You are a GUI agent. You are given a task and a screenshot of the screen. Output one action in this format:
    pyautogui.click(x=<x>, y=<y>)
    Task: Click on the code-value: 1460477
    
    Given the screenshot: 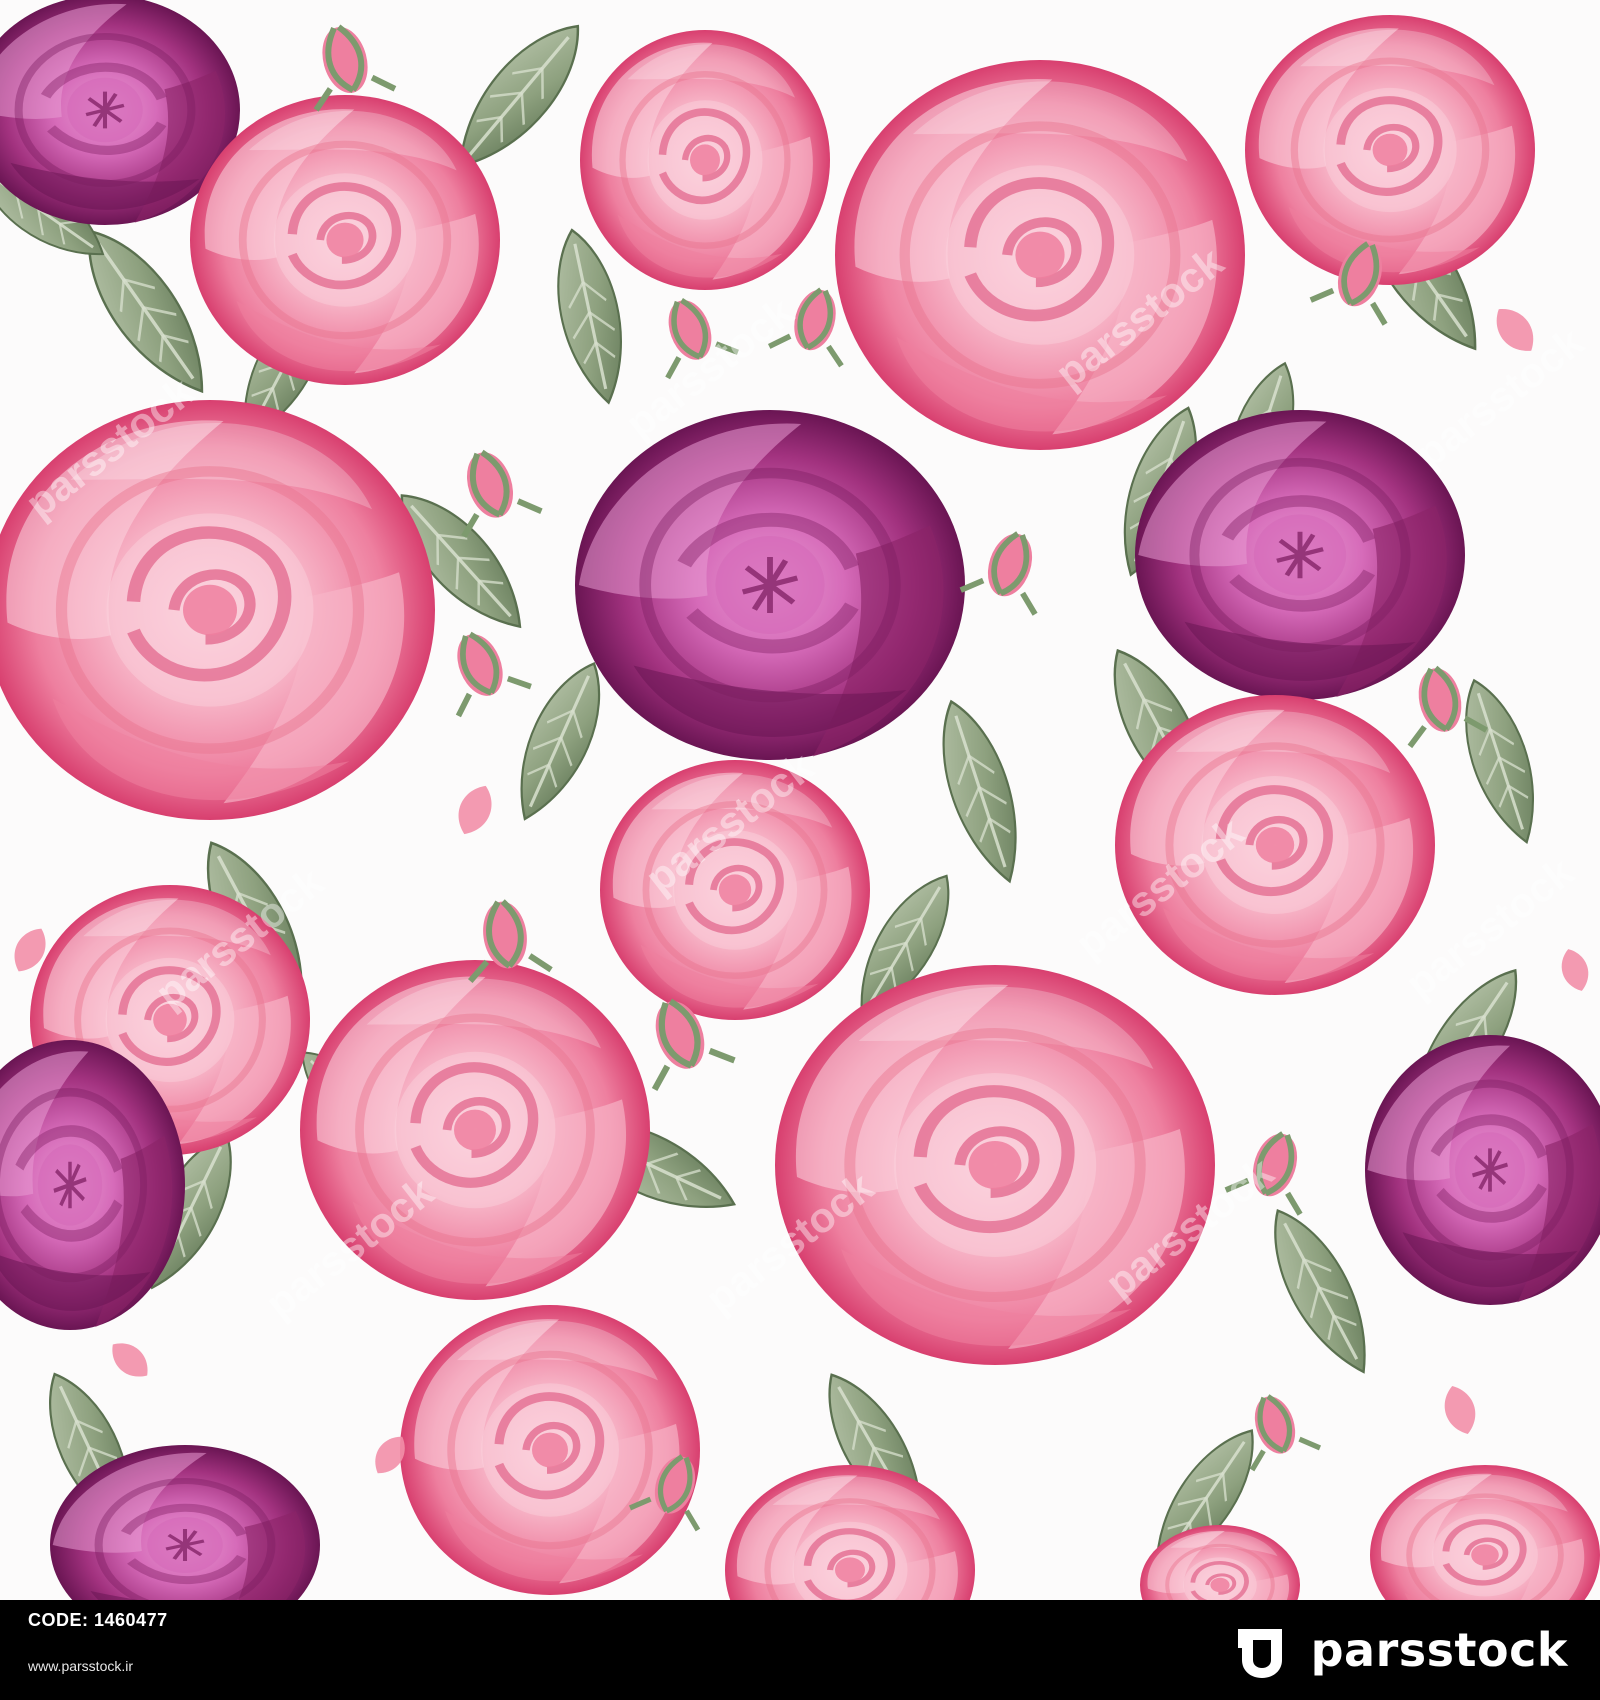 What is the action you would take?
    pyautogui.click(x=131, y=1620)
    